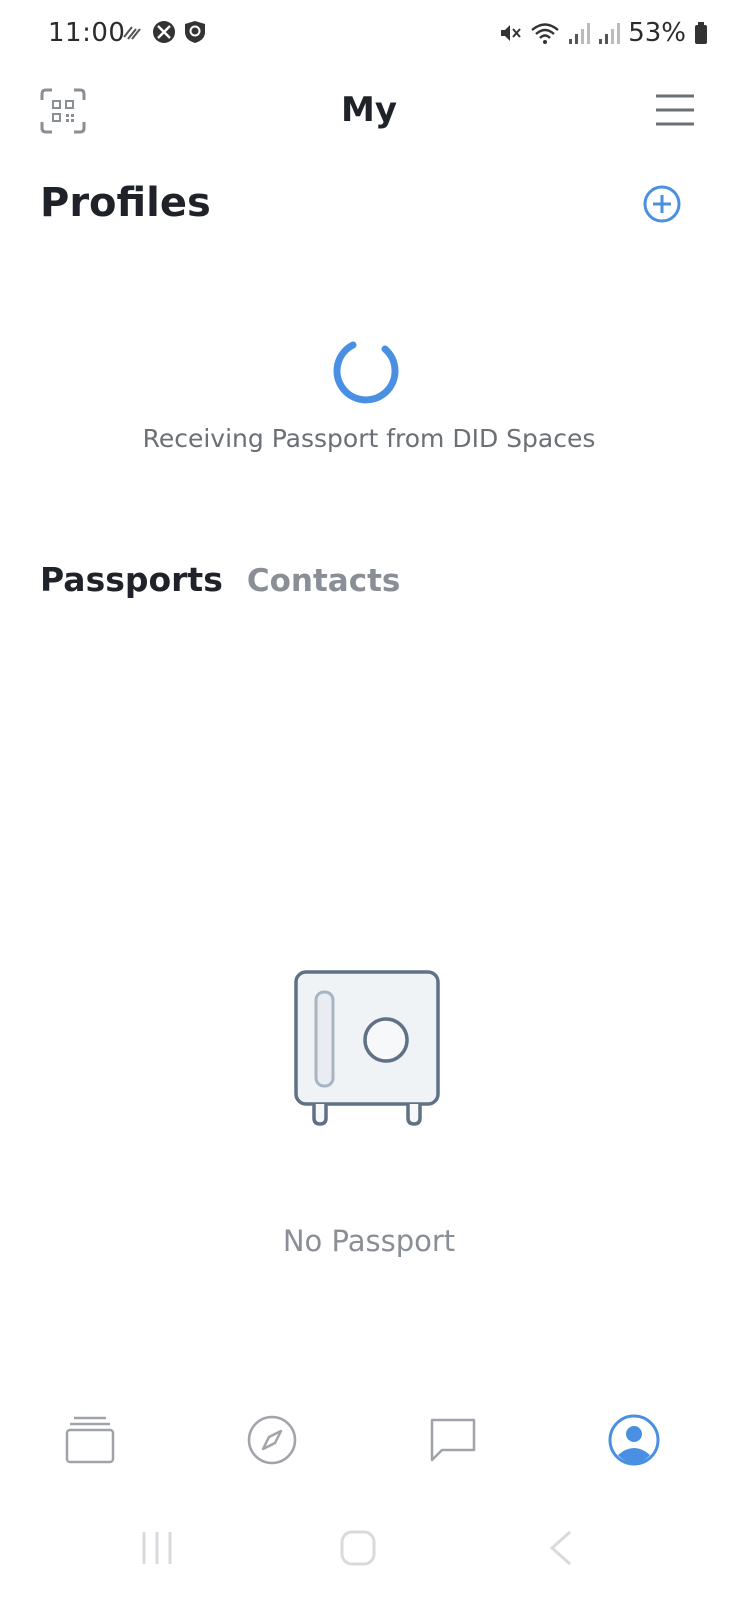  I want to click on recent-apps-button, so click(157, 1550).